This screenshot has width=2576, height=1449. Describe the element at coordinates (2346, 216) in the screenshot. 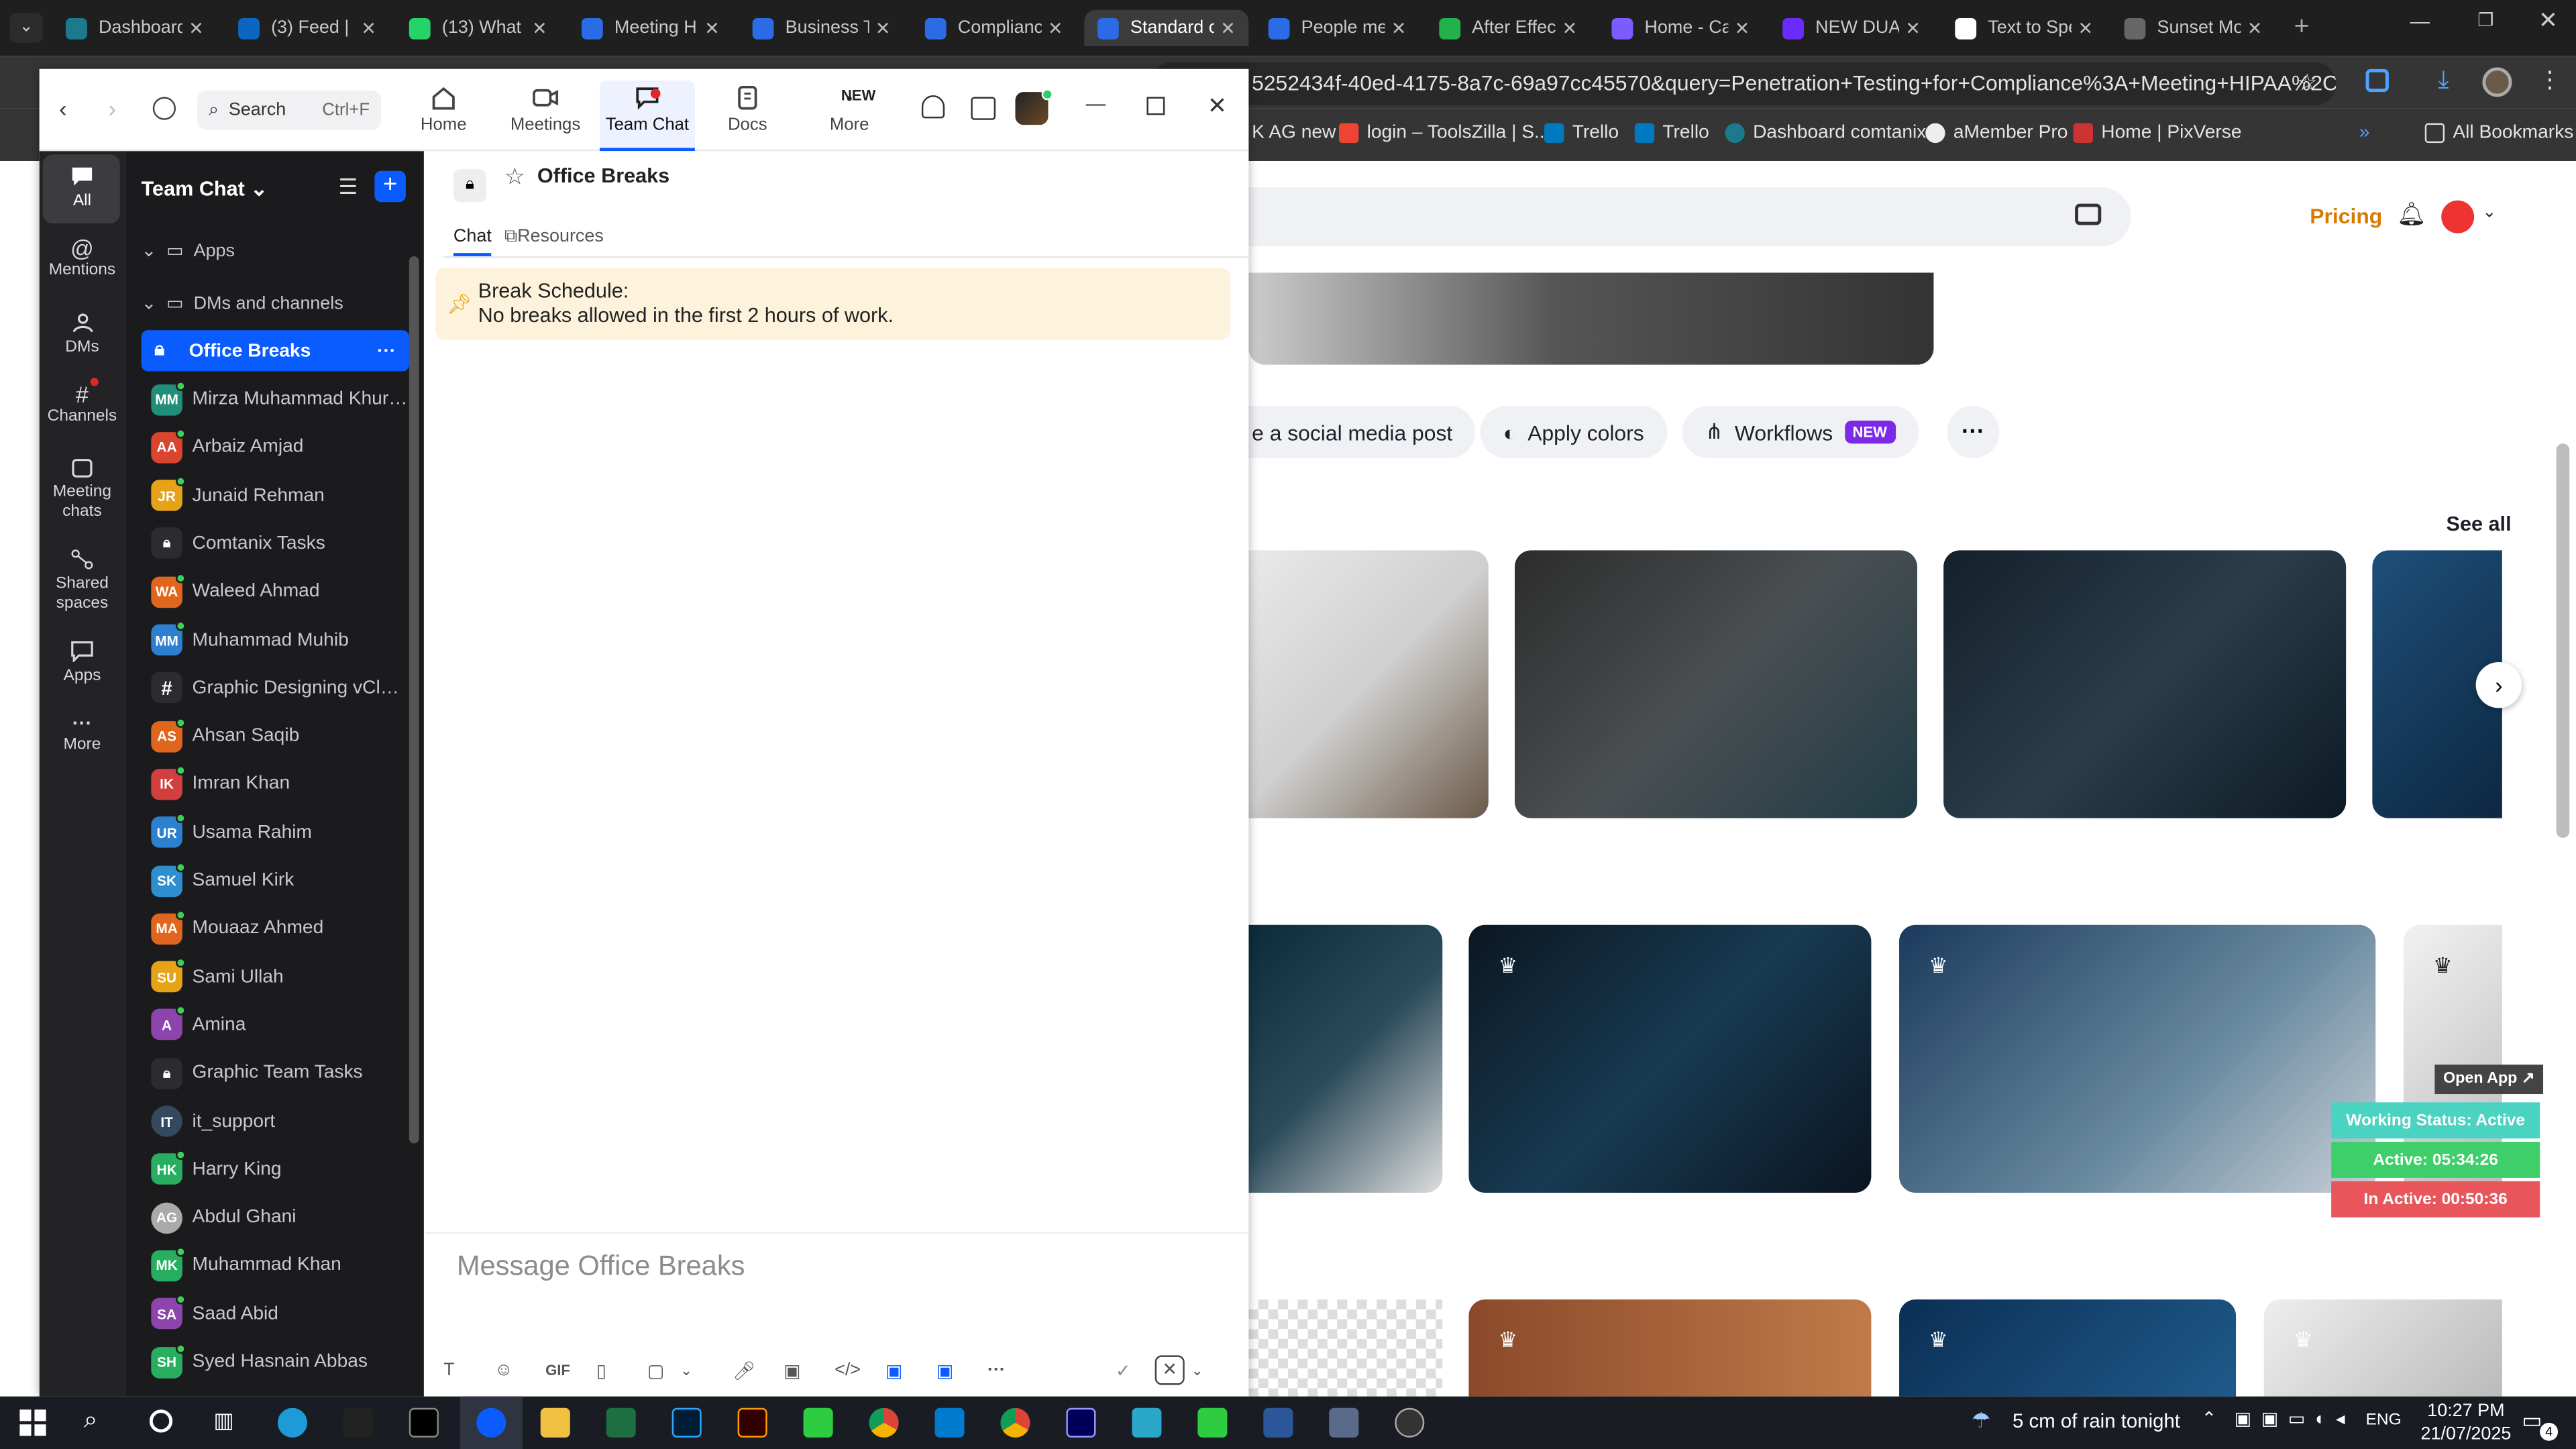

I see `pricing-link: Pricing` at that location.